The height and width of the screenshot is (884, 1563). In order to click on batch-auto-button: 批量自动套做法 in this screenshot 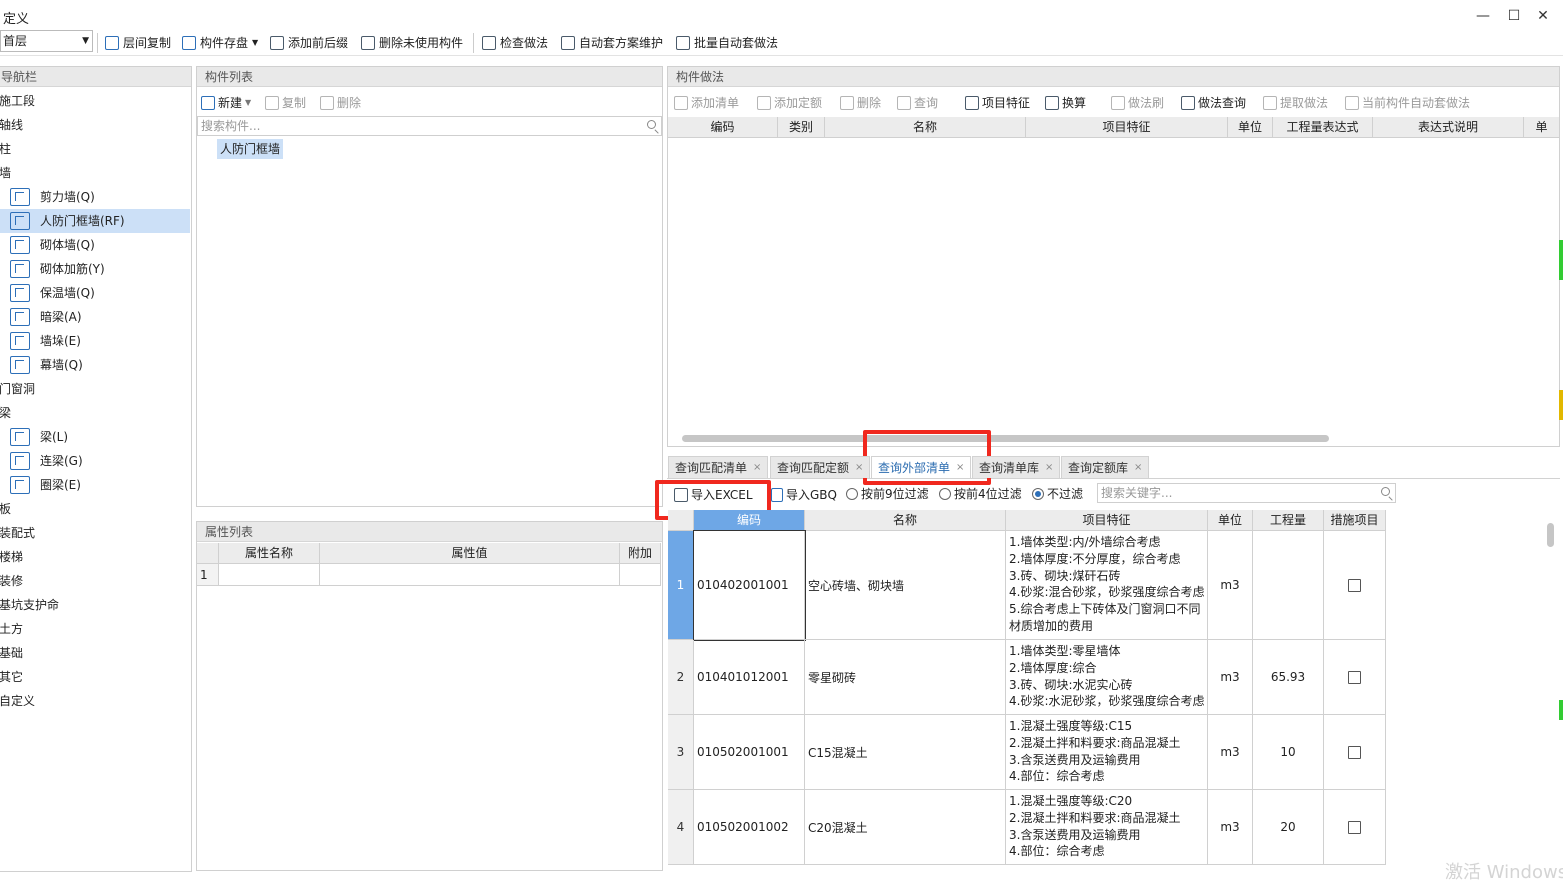, I will do `click(727, 43)`.